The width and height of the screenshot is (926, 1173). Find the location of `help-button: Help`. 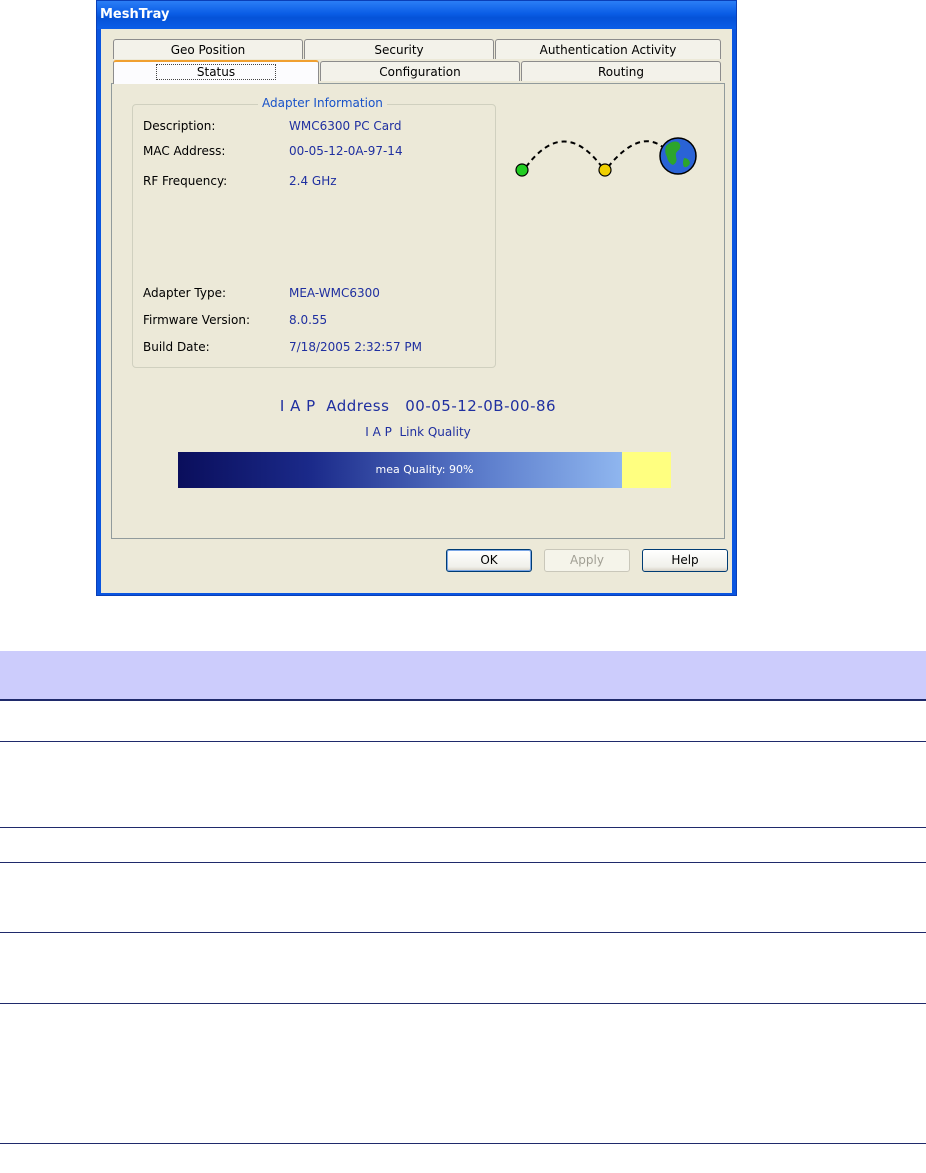

help-button: Help is located at coordinates (685, 560).